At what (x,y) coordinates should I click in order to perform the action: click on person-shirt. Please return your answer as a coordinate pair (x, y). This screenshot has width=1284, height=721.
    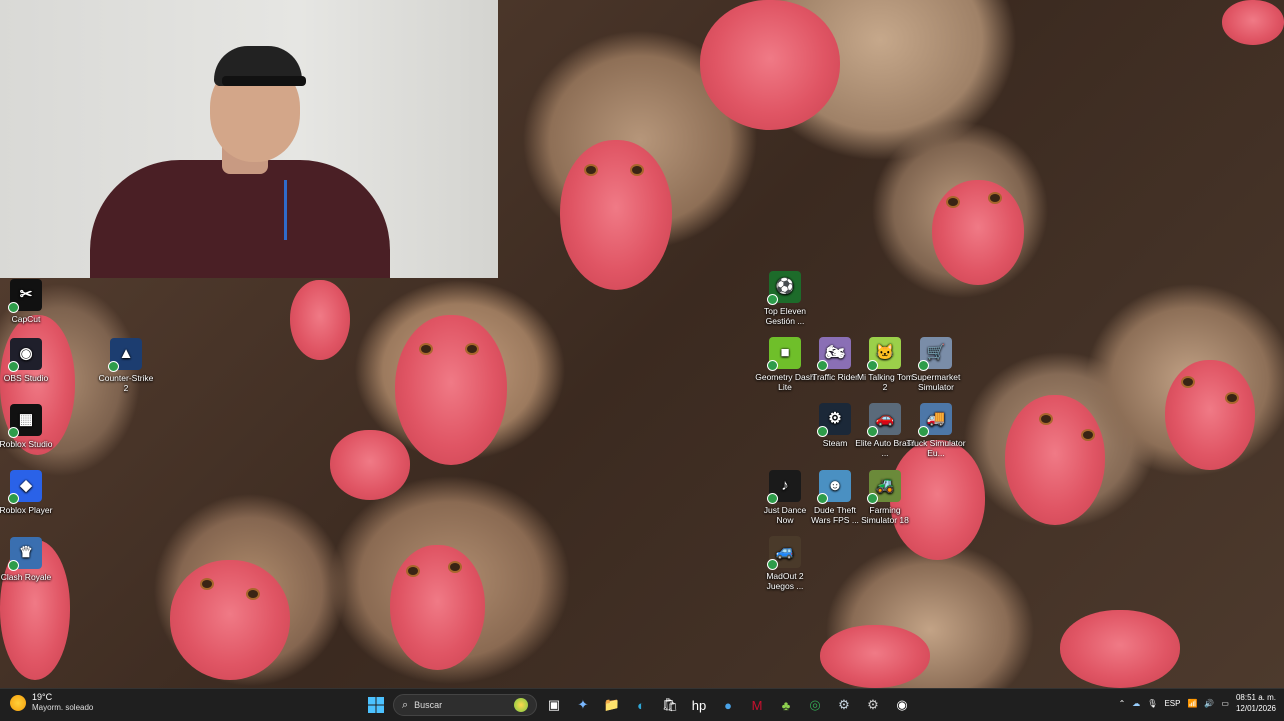
    Looking at the image, I should click on (240, 219).